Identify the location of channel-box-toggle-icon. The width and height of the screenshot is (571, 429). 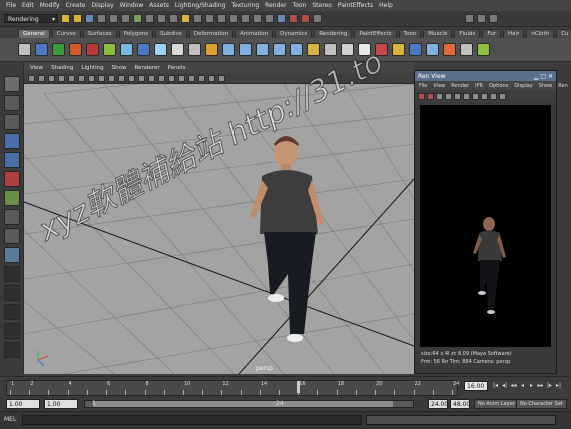
(469, 18).